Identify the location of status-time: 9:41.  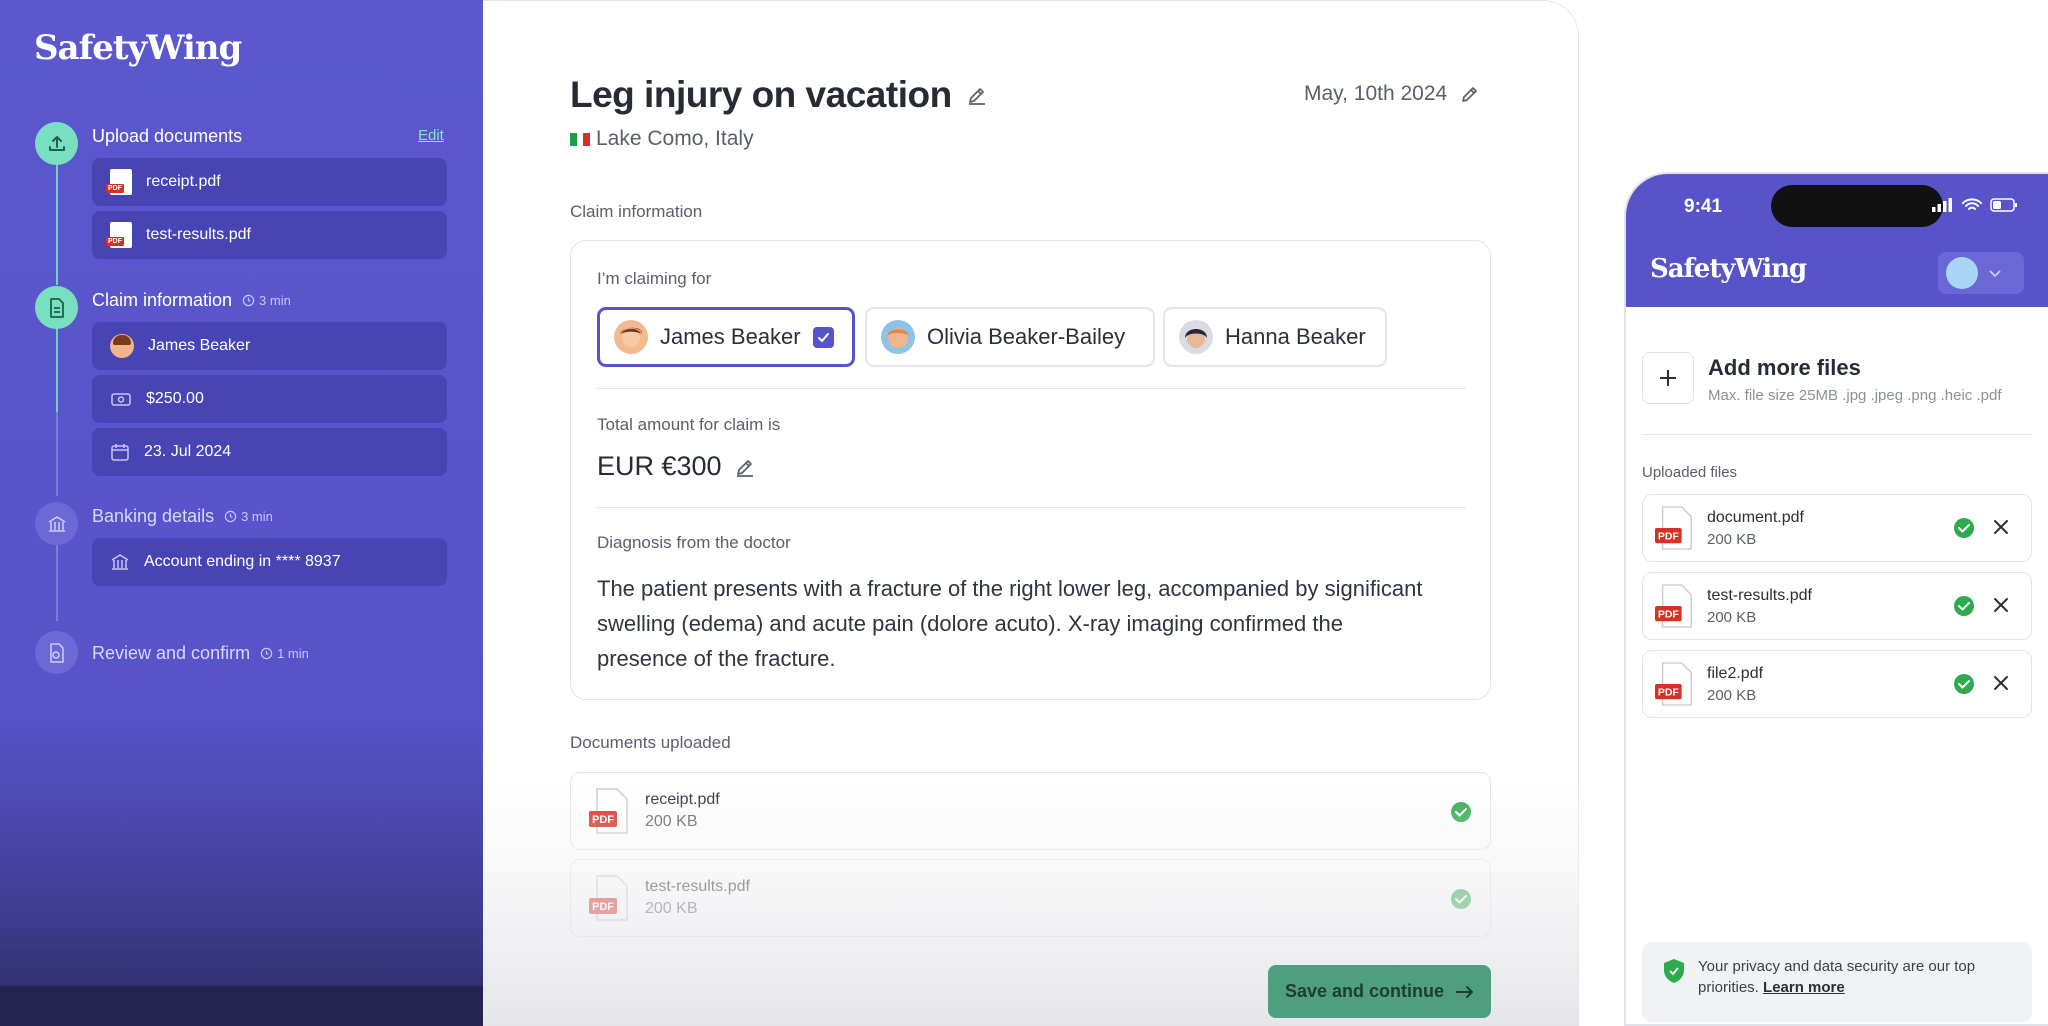
(1703, 206).